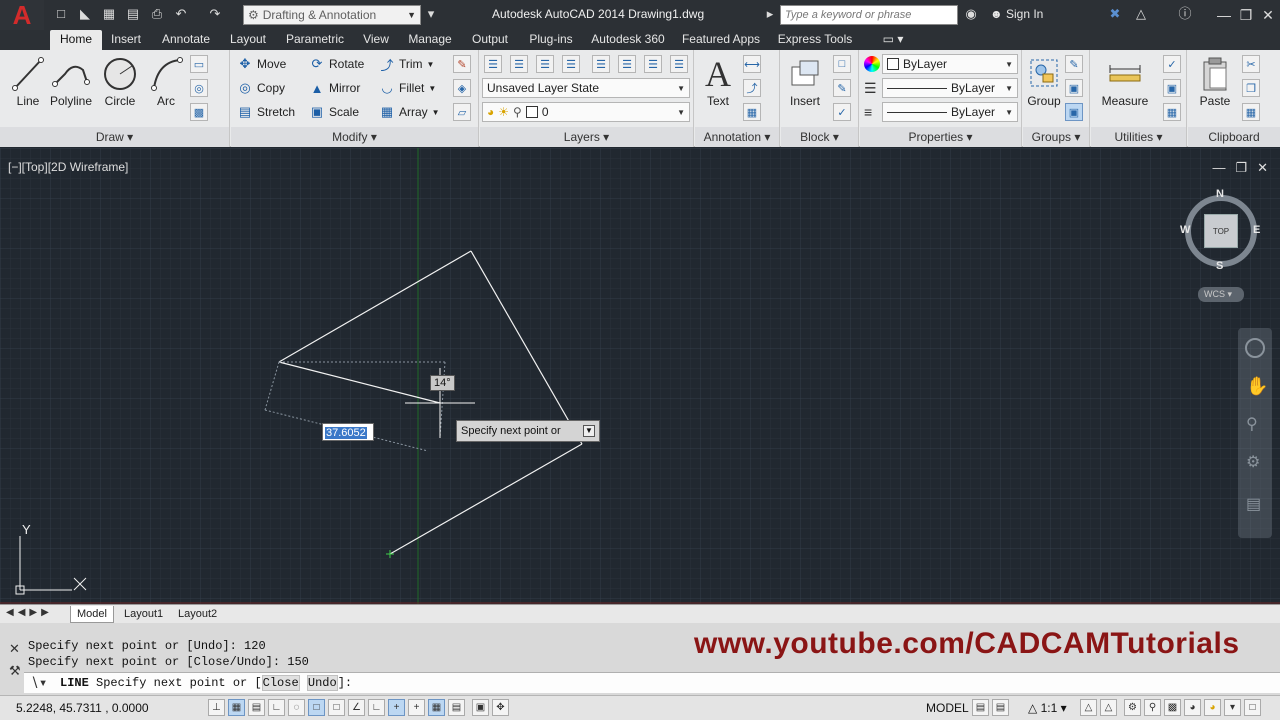 This screenshot has height=720, width=1280. I want to click on layer-lock-icon: ☰, so click(627, 64).